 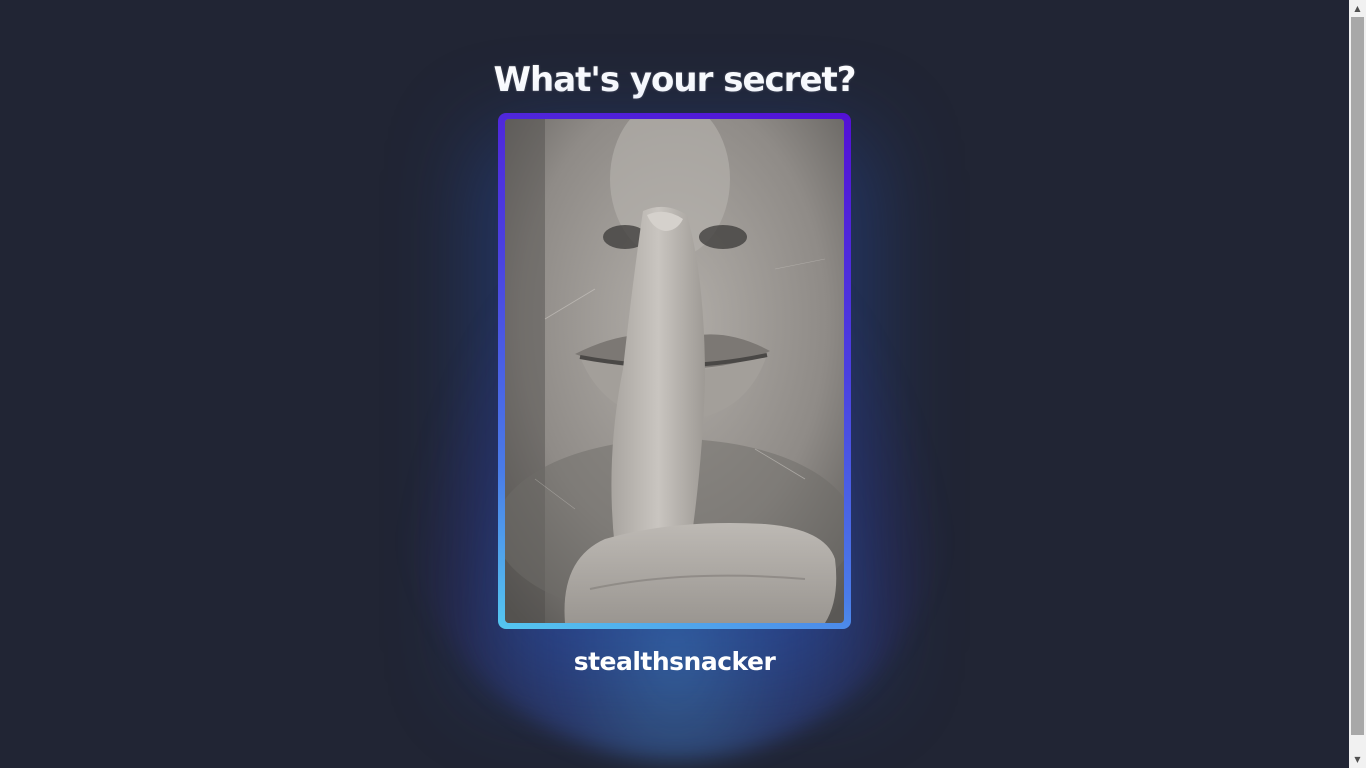 I want to click on username: stealthsnacker, so click(x=674, y=661).